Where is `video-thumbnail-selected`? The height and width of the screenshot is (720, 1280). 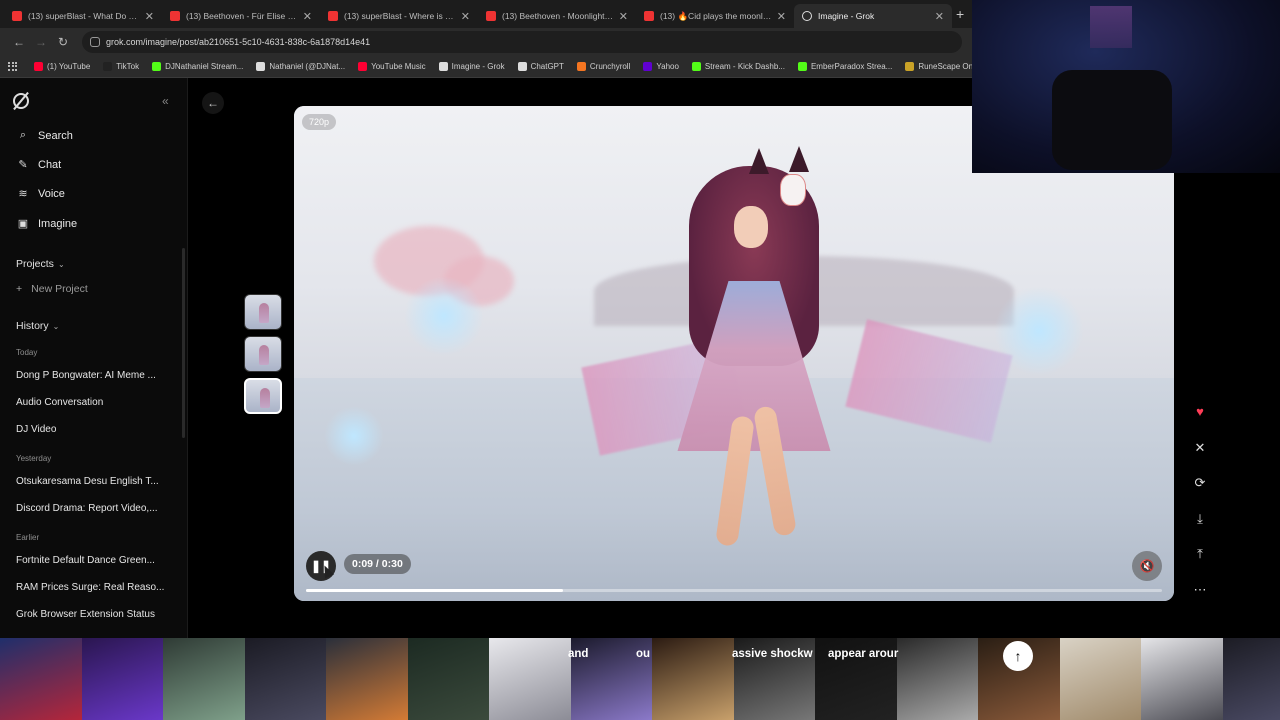
video-thumbnail-selected is located at coordinates (263, 396).